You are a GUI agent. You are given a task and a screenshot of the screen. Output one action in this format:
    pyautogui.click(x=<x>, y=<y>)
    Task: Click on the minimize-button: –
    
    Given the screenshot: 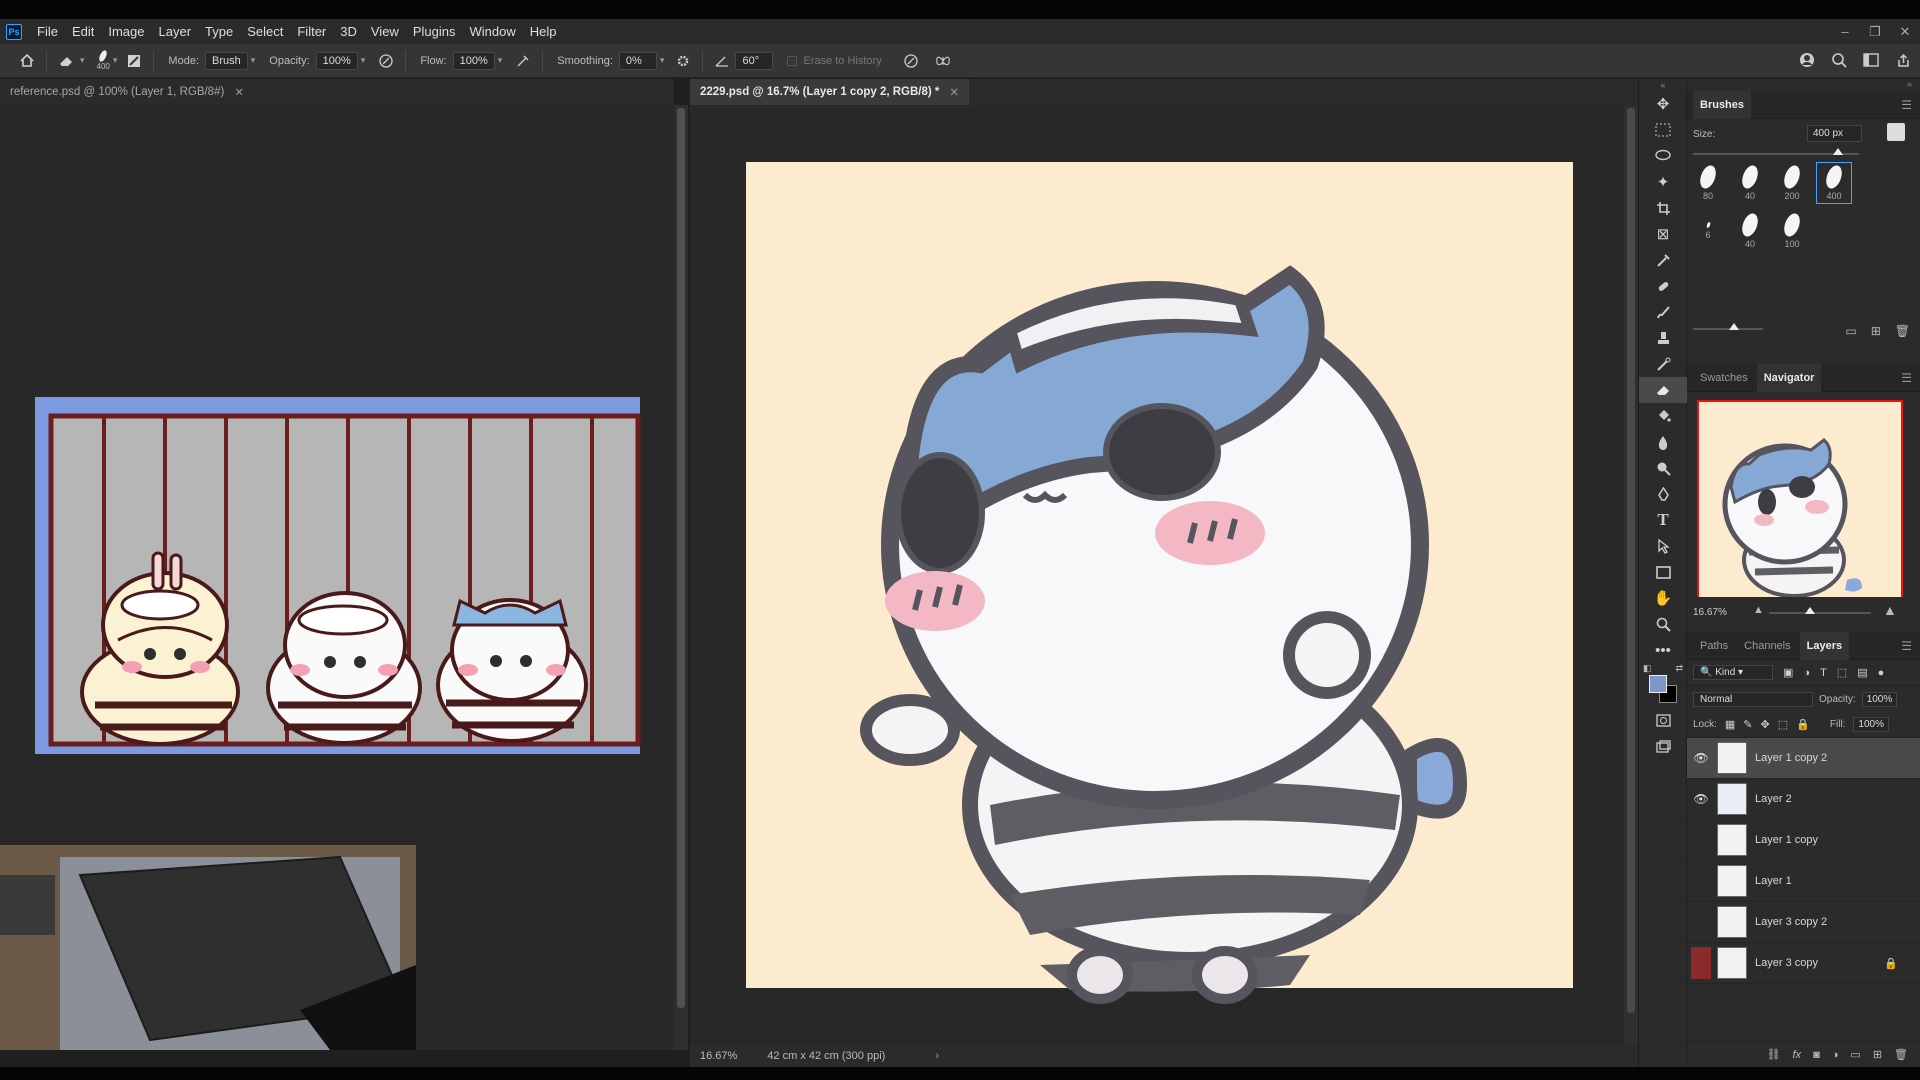 What is the action you would take?
    pyautogui.click(x=1845, y=31)
    